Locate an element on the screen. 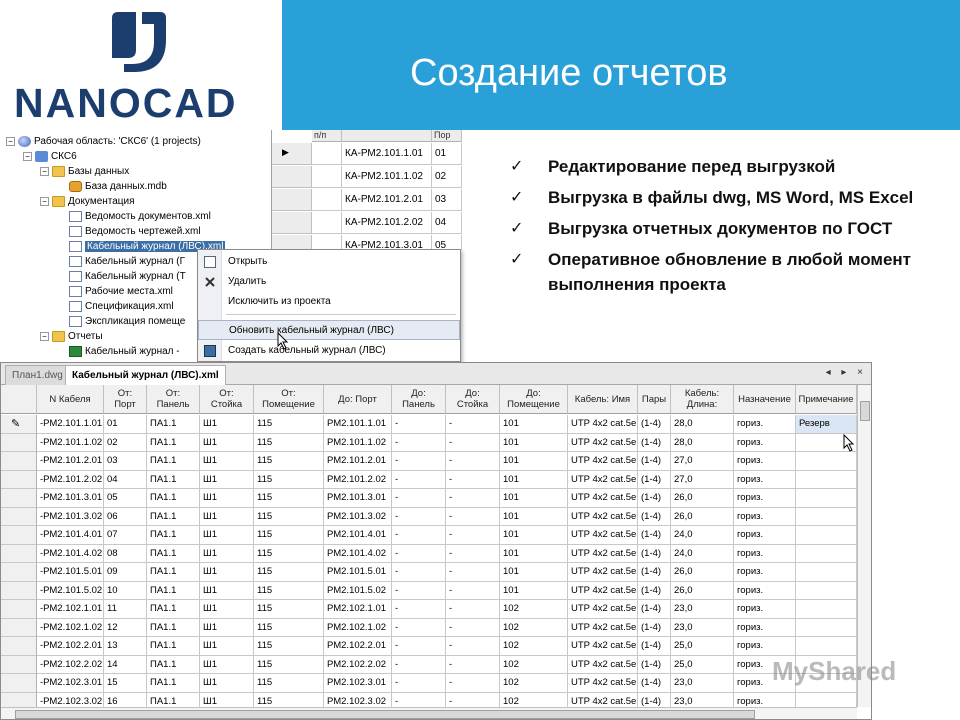 This screenshot has height=720, width=960. table-cell: 26,0 is located at coordinates (702, 498).